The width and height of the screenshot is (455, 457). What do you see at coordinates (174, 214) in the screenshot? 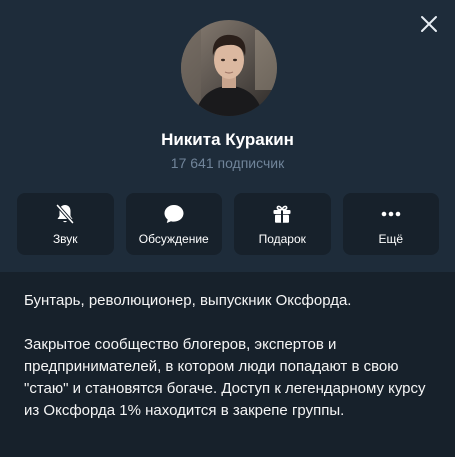
I see `chat-bubble-icon` at bounding box center [174, 214].